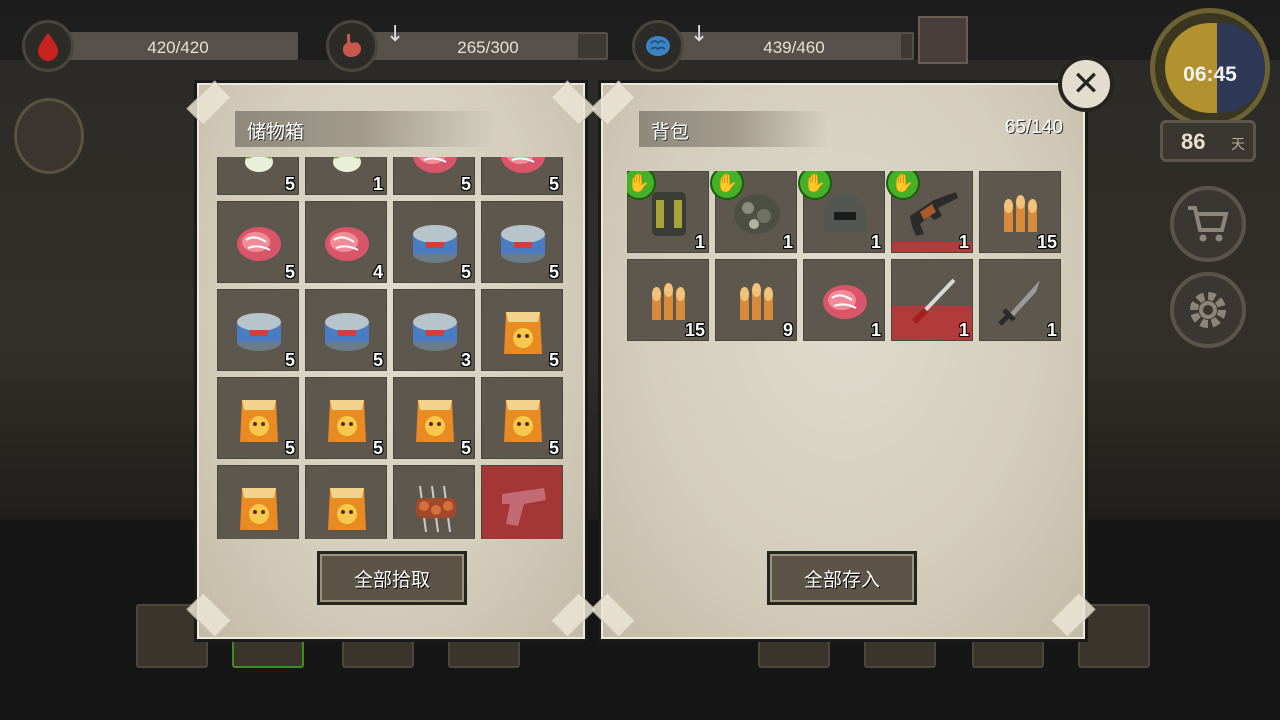 The height and width of the screenshot is (720, 1280). What do you see at coordinates (1020, 300) in the screenshot?
I see `inventory-slot-dagger: 1` at bounding box center [1020, 300].